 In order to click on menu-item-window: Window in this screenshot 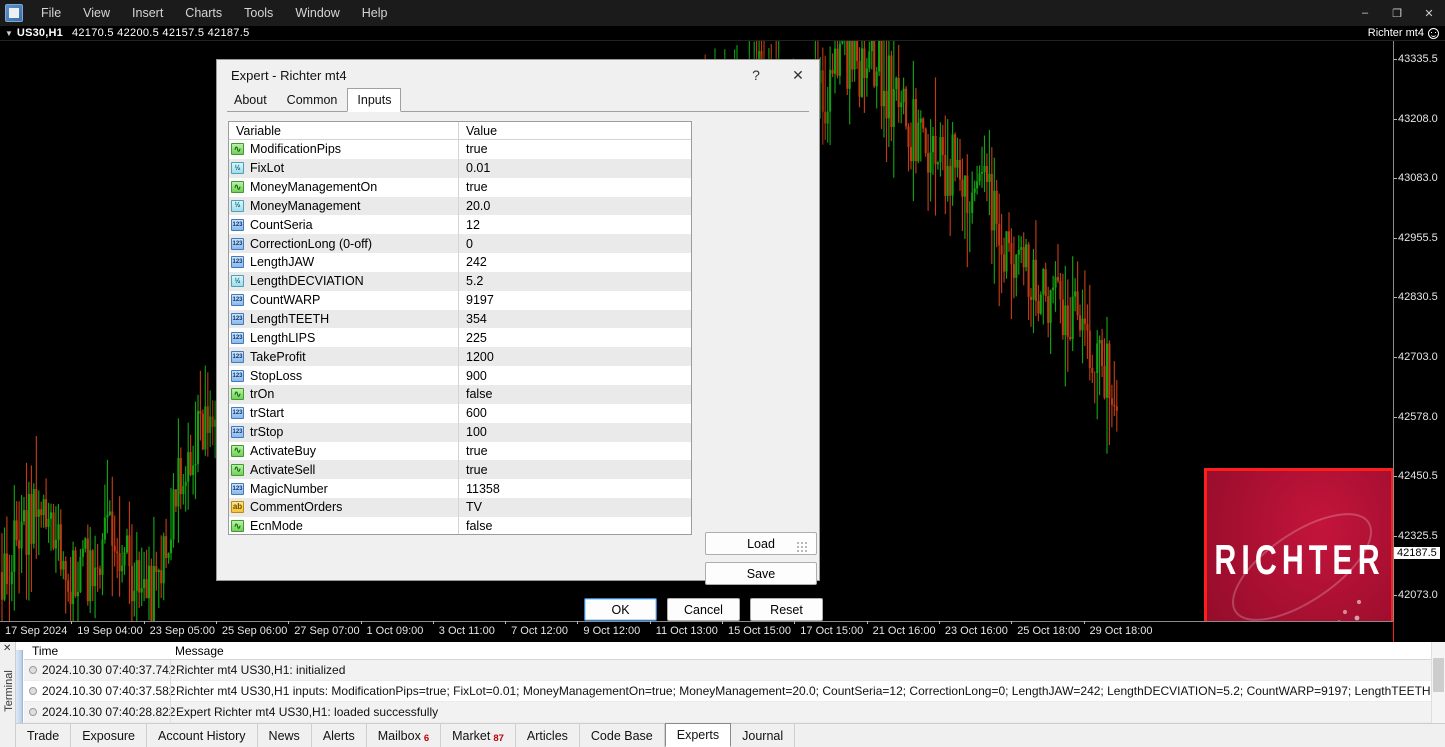, I will do `click(317, 13)`.